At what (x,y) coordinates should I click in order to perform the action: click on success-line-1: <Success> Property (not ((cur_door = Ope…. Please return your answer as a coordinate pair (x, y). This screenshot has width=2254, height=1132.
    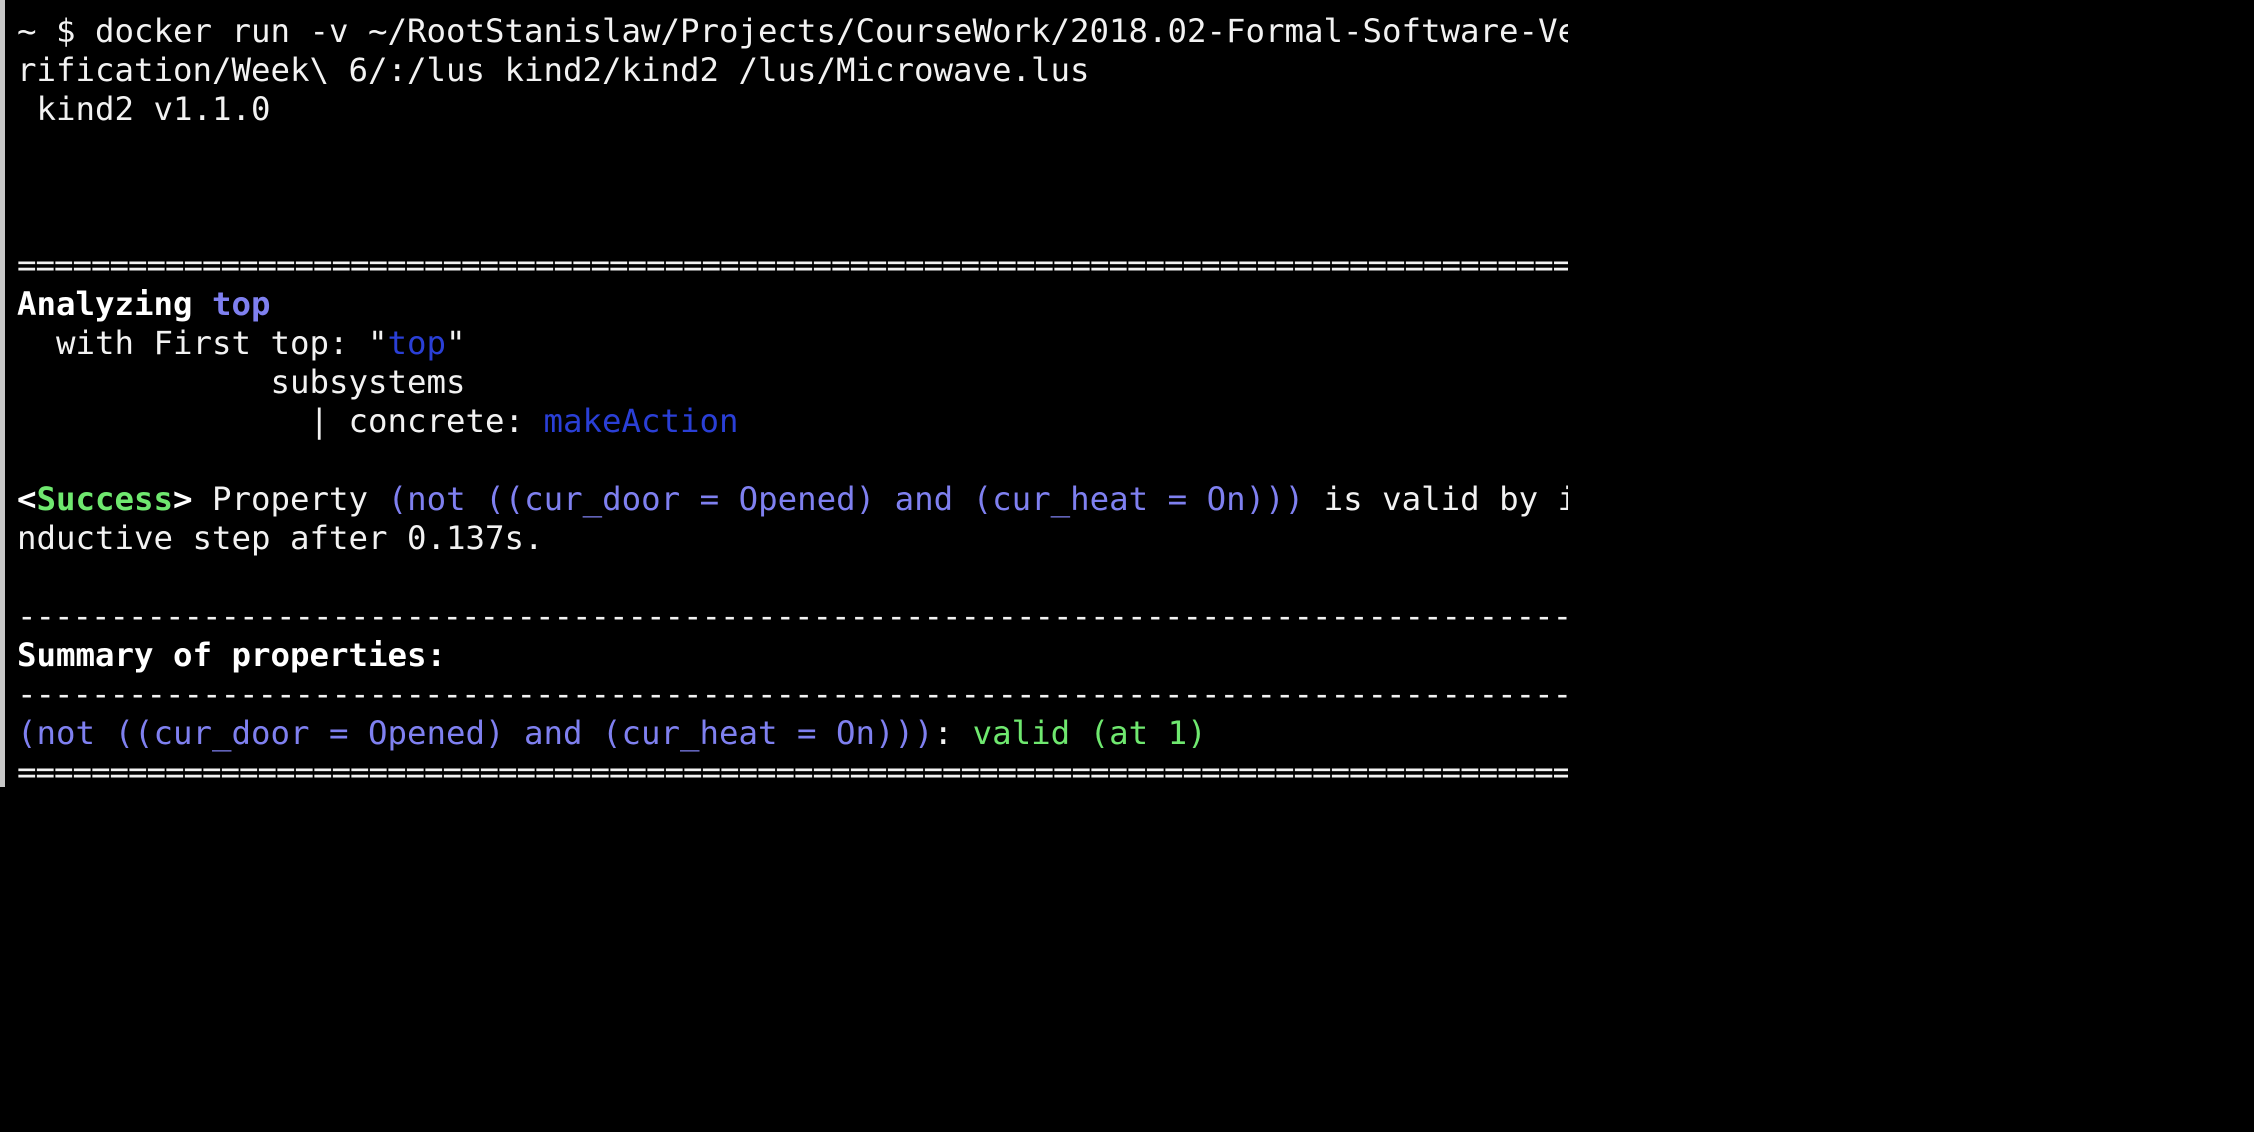
    Looking at the image, I should click on (792, 499).